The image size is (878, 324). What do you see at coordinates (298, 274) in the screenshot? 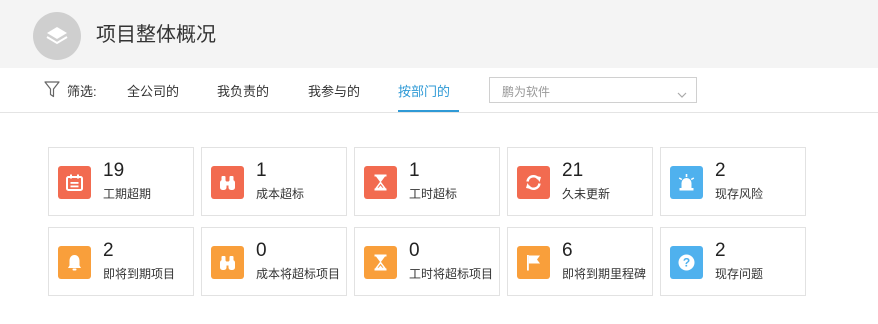
I see `stat-label: 成本将超标项目` at bounding box center [298, 274].